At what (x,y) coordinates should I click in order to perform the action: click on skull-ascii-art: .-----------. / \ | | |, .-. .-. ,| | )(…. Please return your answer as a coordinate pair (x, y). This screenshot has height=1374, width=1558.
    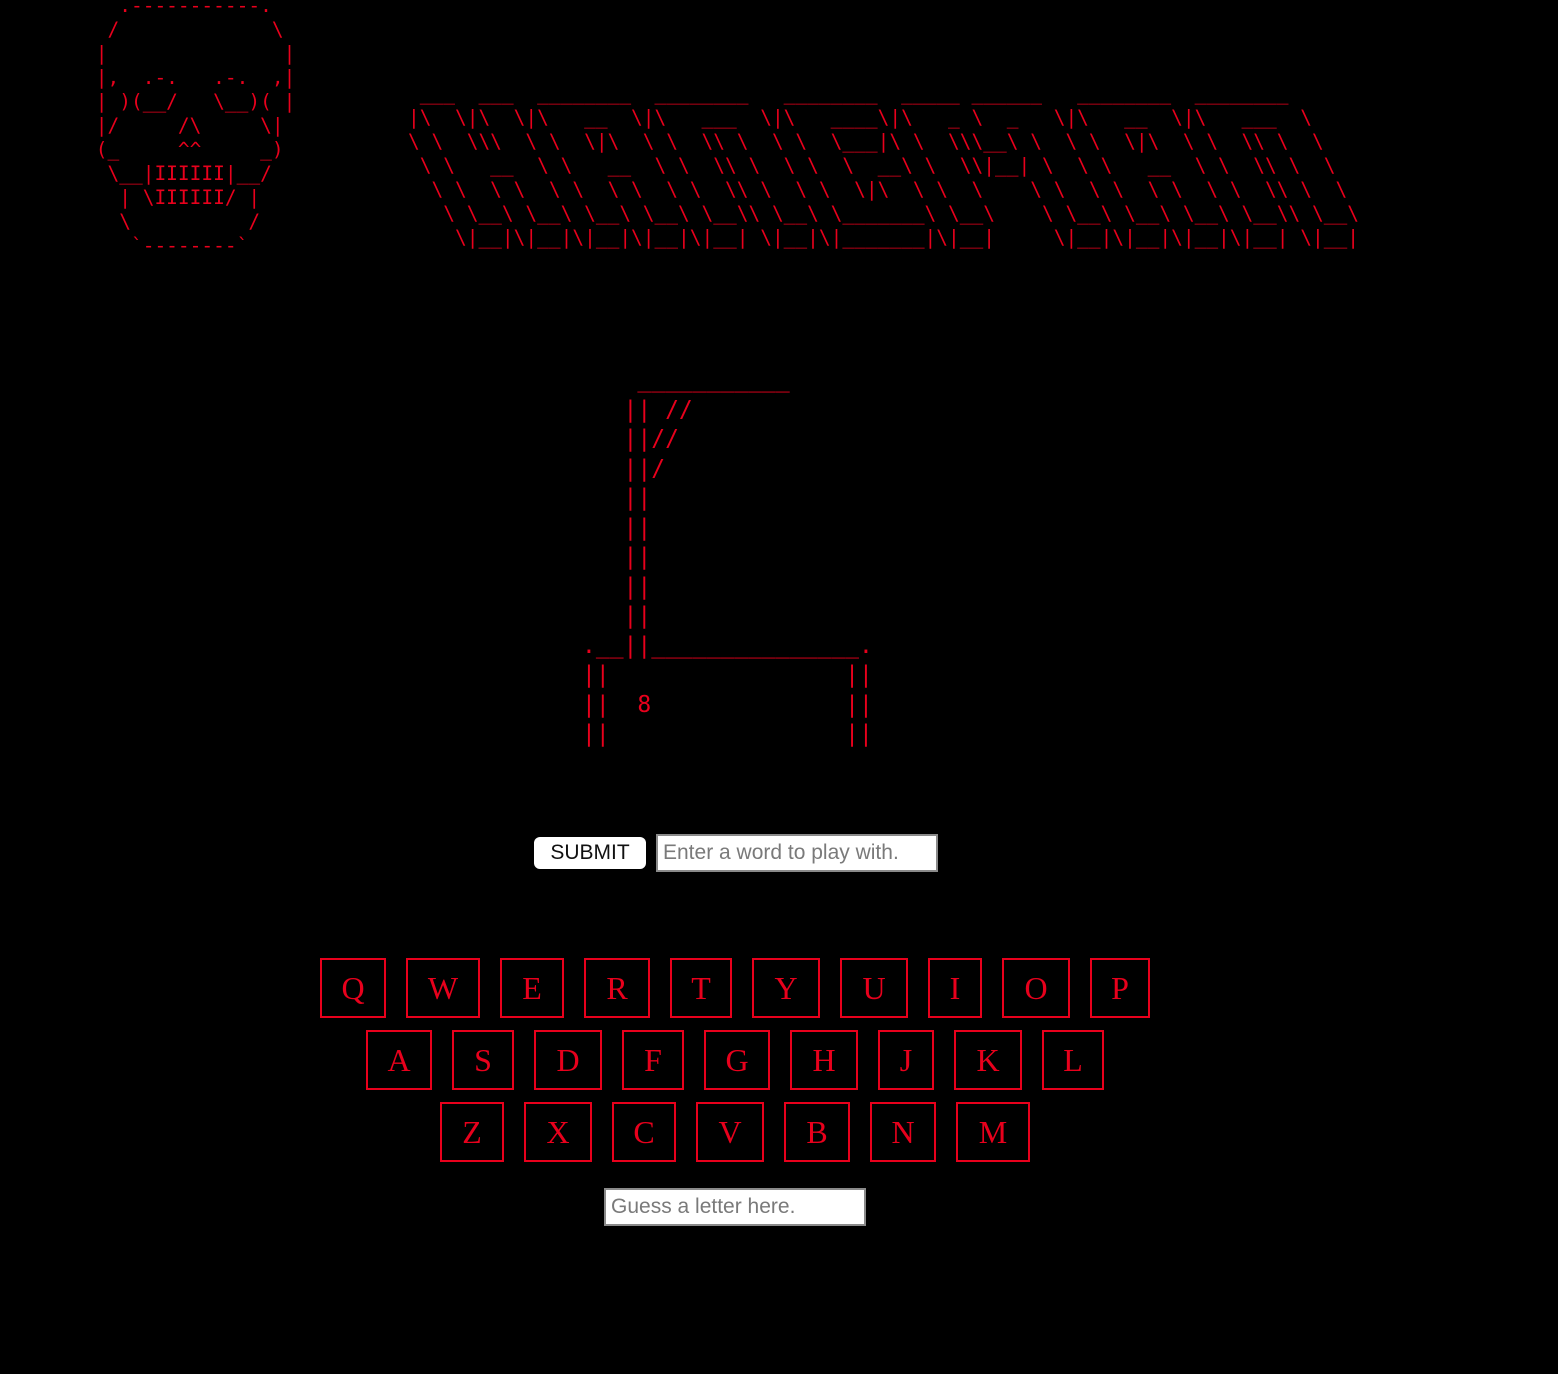
    Looking at the image, I should click on (195, 128).